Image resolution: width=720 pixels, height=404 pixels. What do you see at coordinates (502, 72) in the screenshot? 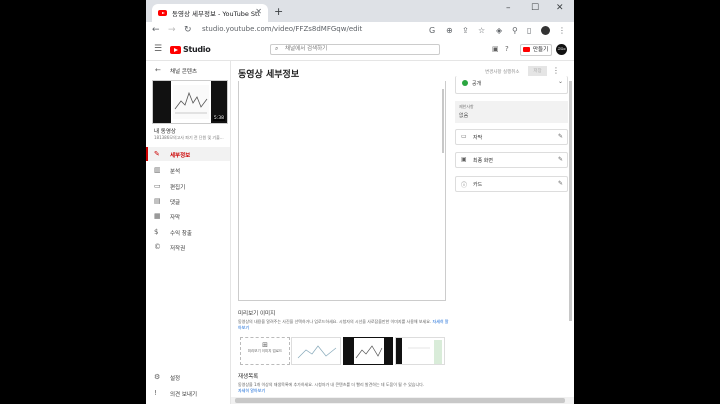
I see `undo-changes-button: 변경사항 실행취소` at bounding box center [502, 72].